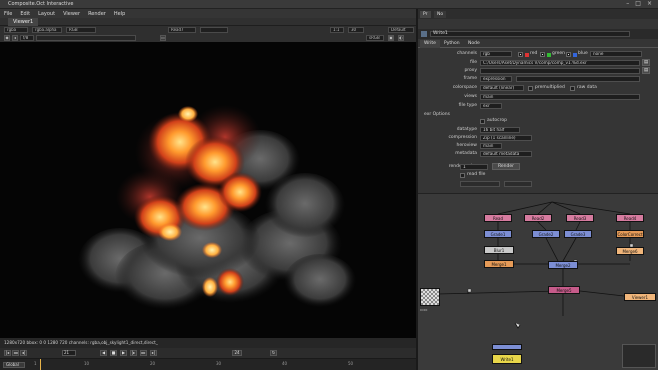 The image size is (658, 370). I want to click on menu-render: Render, so click(97, 14).